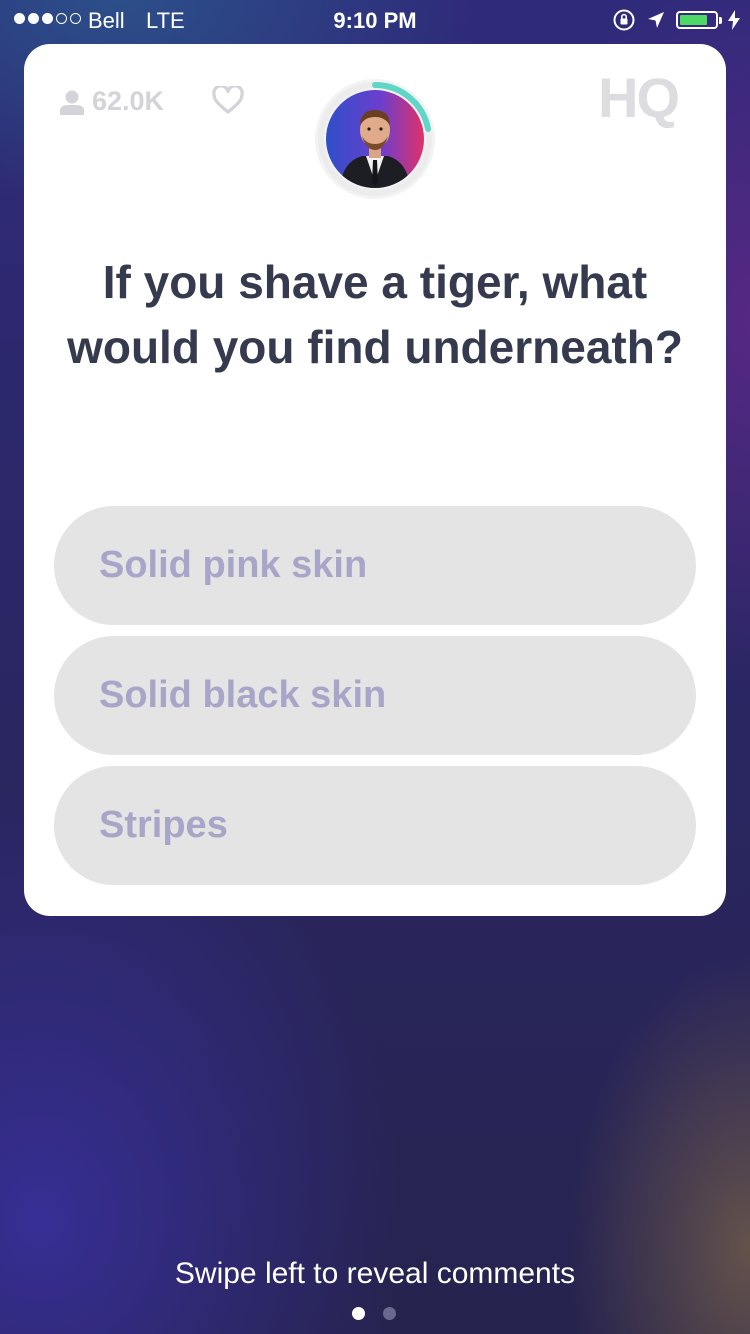  What do you see at coordinates (375, 565) in the screenshot?
I see `answer-option-1: Solid pink skin` at bounding box center [375, 565].